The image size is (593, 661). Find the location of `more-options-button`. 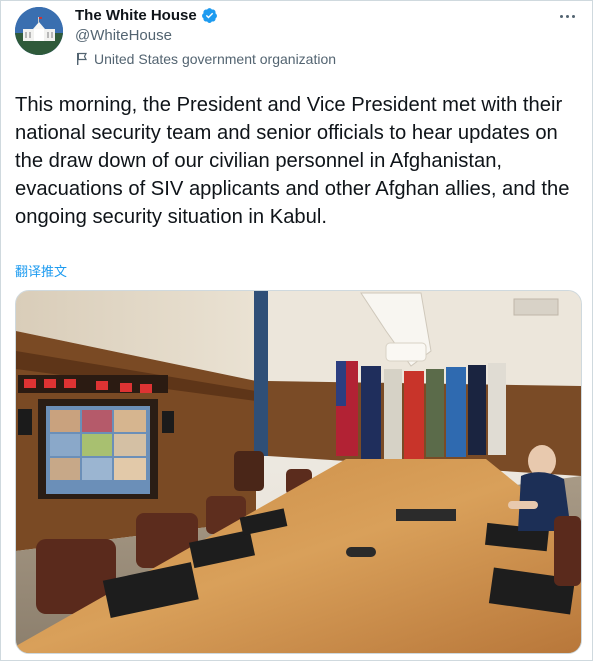

more-options-button is located at coordinates (567, 16).